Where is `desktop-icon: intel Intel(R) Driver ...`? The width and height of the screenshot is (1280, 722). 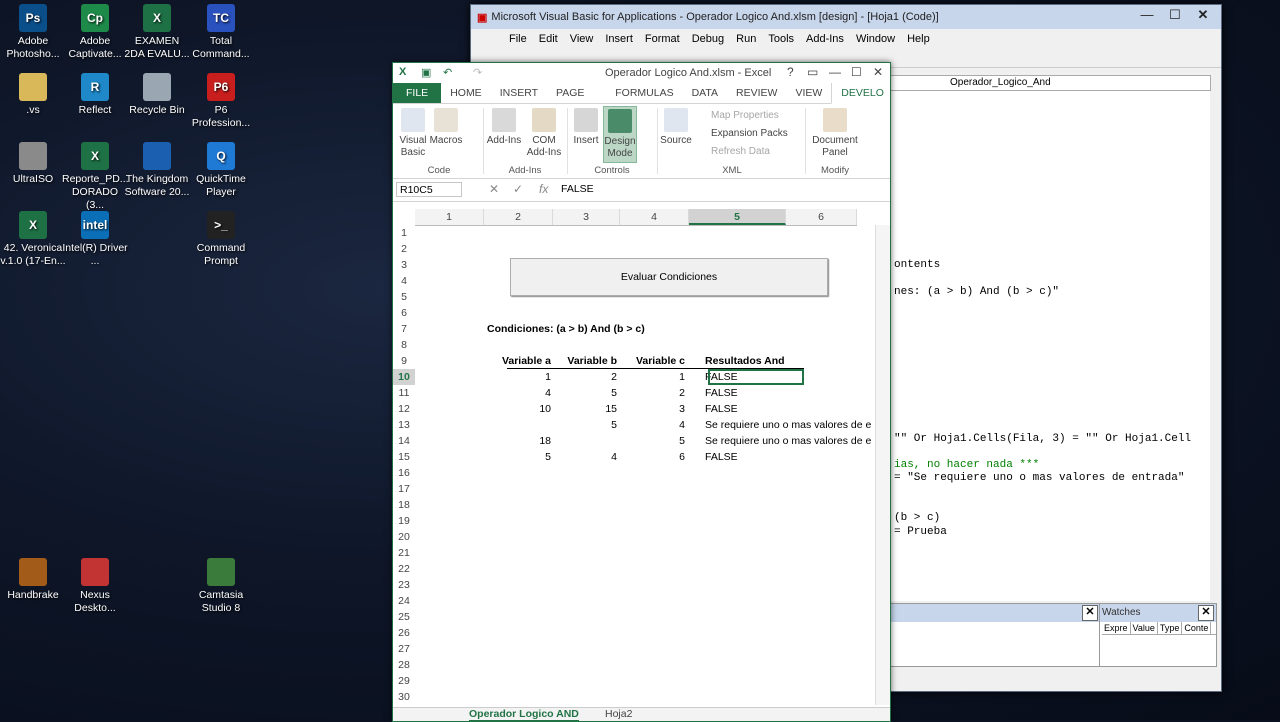 desktop-icon: intel Intel(R) Driver ... is located at coordinates (95, 239).